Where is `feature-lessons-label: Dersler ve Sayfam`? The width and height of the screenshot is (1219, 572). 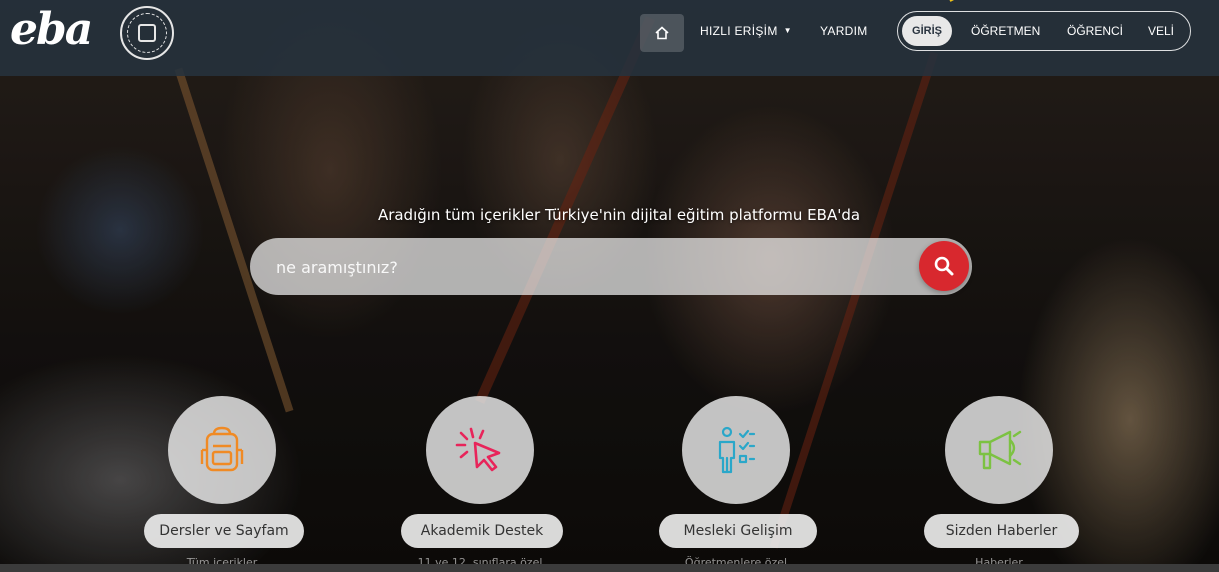 feature-lessons-label: Dersler ve Sayfam is located at coordinates (224, 531).